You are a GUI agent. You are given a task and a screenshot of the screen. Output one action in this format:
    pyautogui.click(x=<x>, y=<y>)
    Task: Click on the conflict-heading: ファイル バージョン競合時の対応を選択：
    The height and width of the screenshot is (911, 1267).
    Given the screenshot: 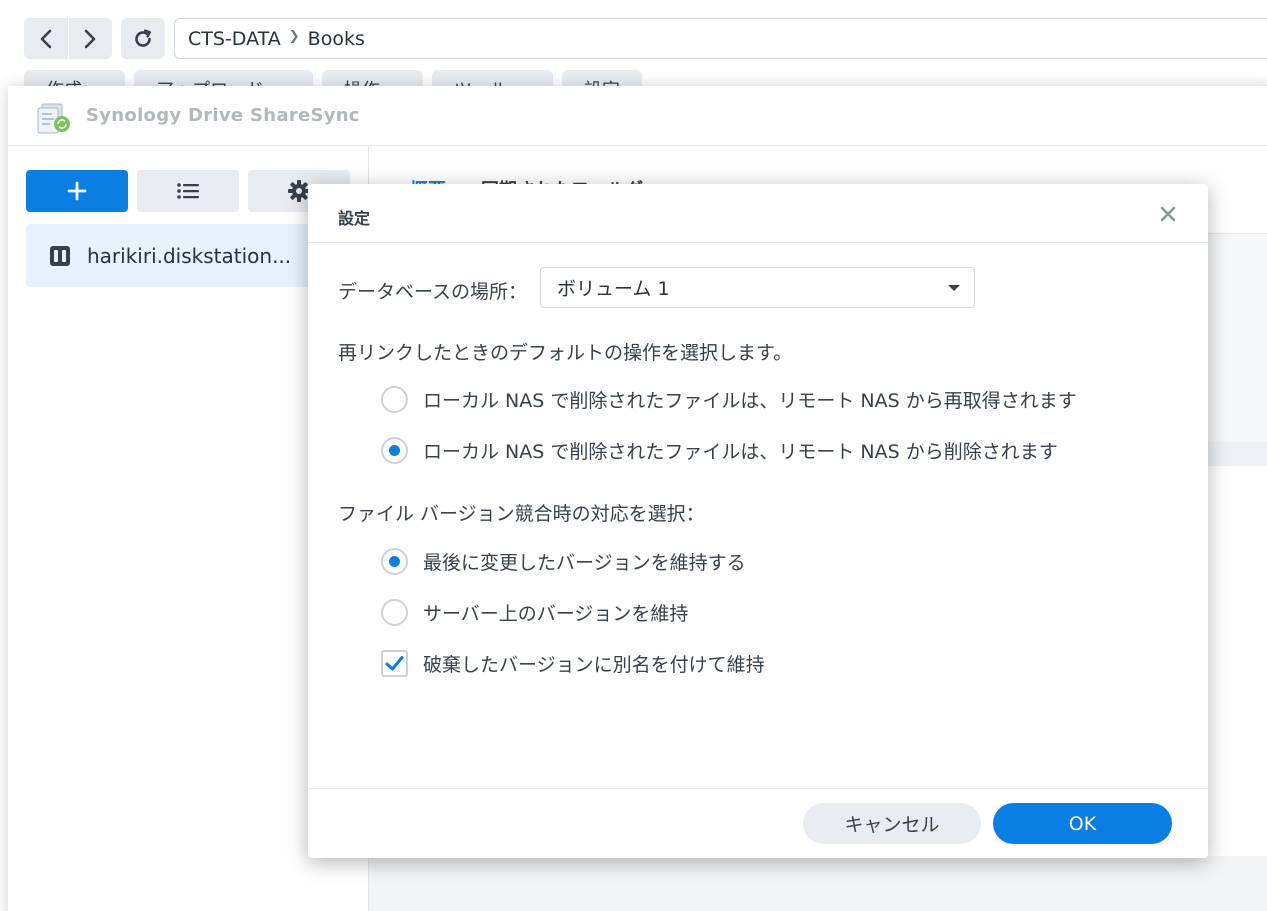 What is the action you would take?
    pyautogui.click(x=521, y=514)
    